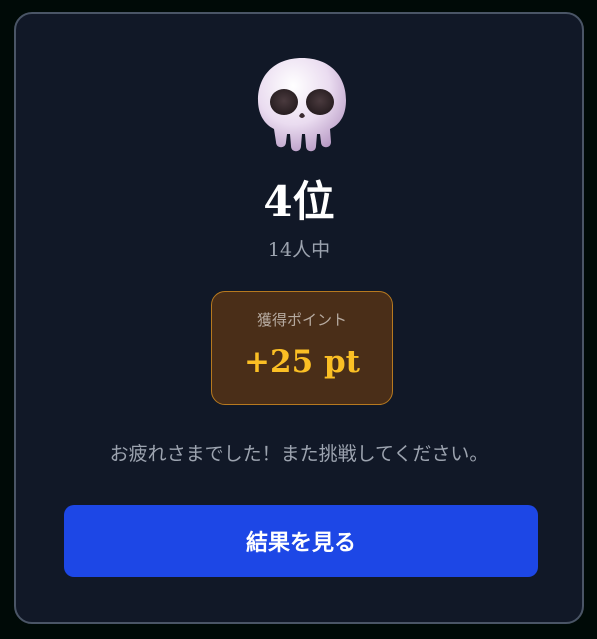  What do you see at coordinates (299, 250) in the screenshot?
I see `participants-count: 14人中` at bounding box center [299, 250].